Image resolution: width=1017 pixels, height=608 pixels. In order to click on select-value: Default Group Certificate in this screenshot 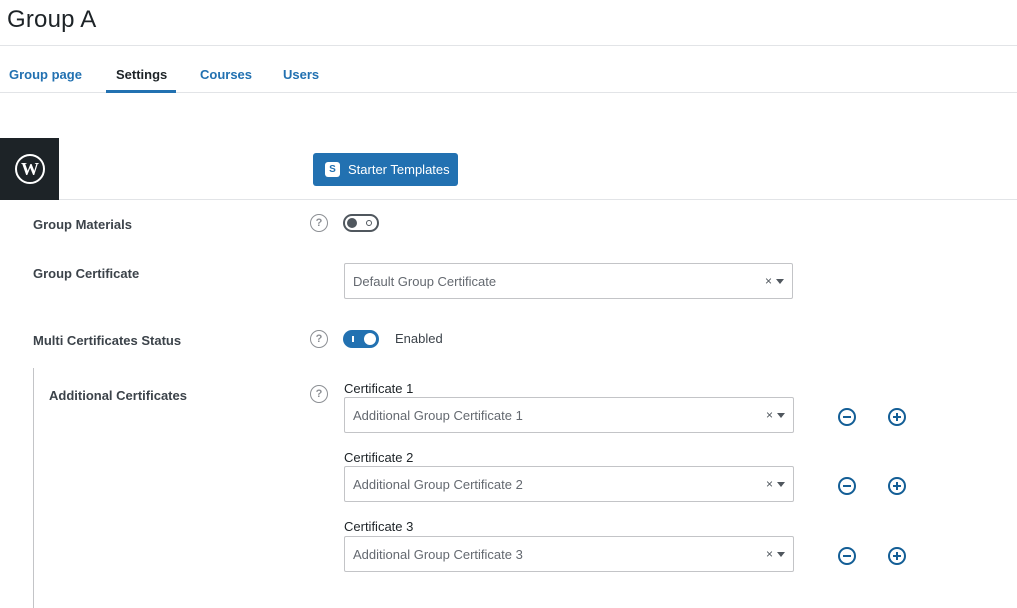, I will do `click(425, 281)`.